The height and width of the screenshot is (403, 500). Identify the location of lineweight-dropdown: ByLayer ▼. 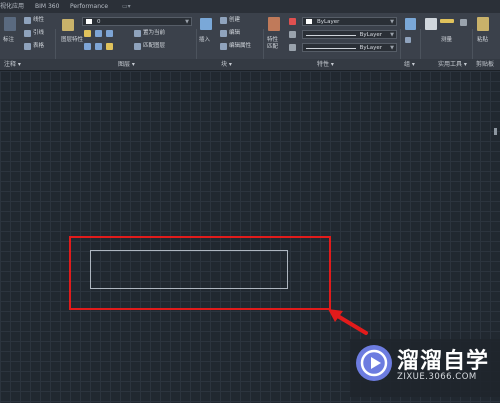
(349, 47).